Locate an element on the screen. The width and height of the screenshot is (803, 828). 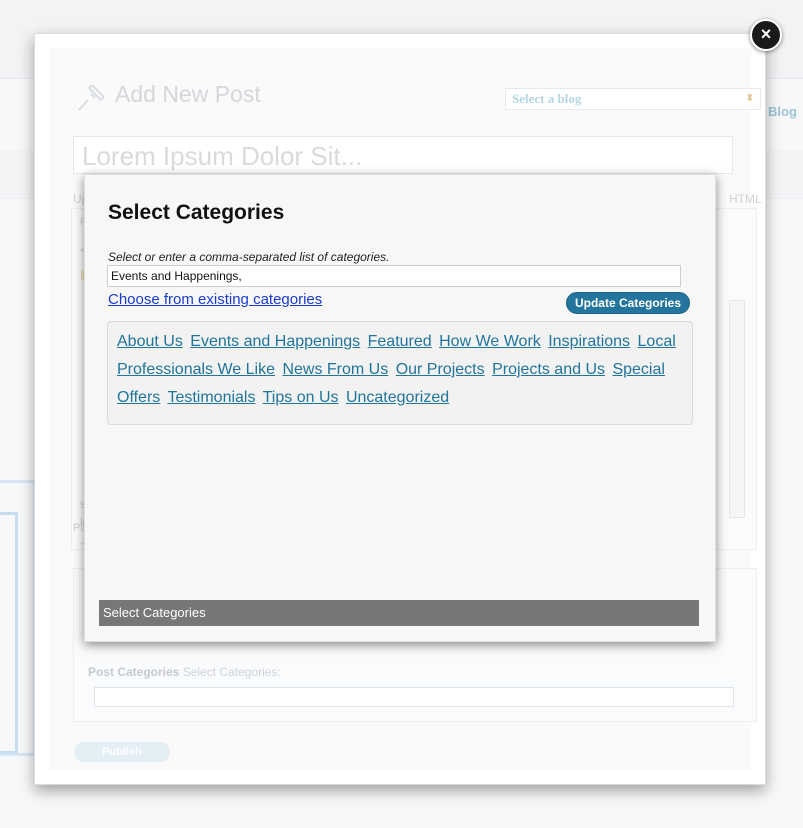
background-blog-tab: Blog is located at coordinates (782, 111).